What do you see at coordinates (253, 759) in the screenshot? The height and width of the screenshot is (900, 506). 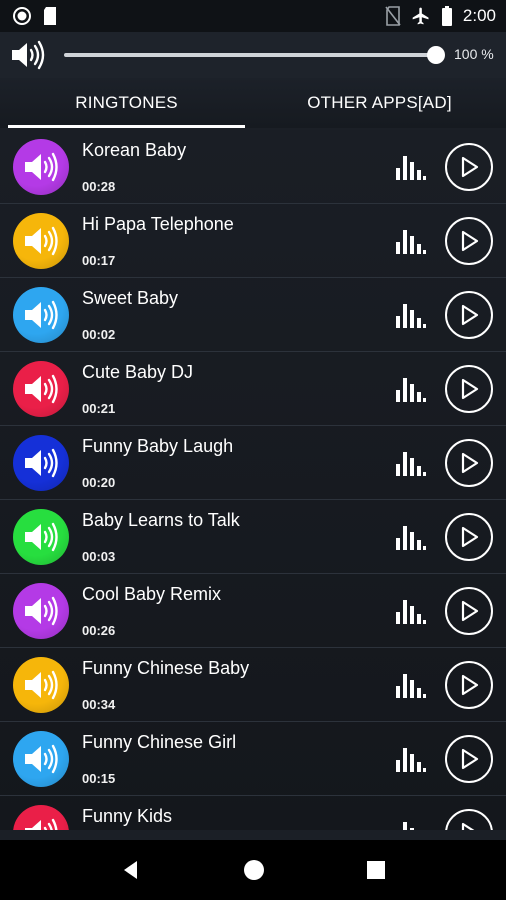 I see `ringtone-row: Funny Chinese Girl 00:15` at bounding box center [253, 759].